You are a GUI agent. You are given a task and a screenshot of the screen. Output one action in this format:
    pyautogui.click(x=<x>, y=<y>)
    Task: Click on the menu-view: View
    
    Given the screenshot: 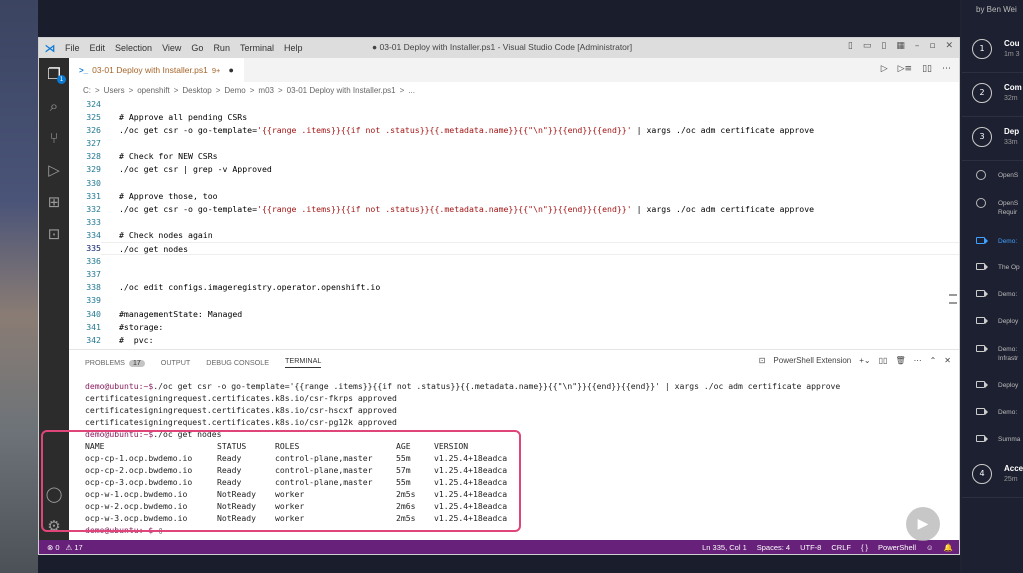 What is the action you would take?
    pyautogui.click(x=171, y=48)
    